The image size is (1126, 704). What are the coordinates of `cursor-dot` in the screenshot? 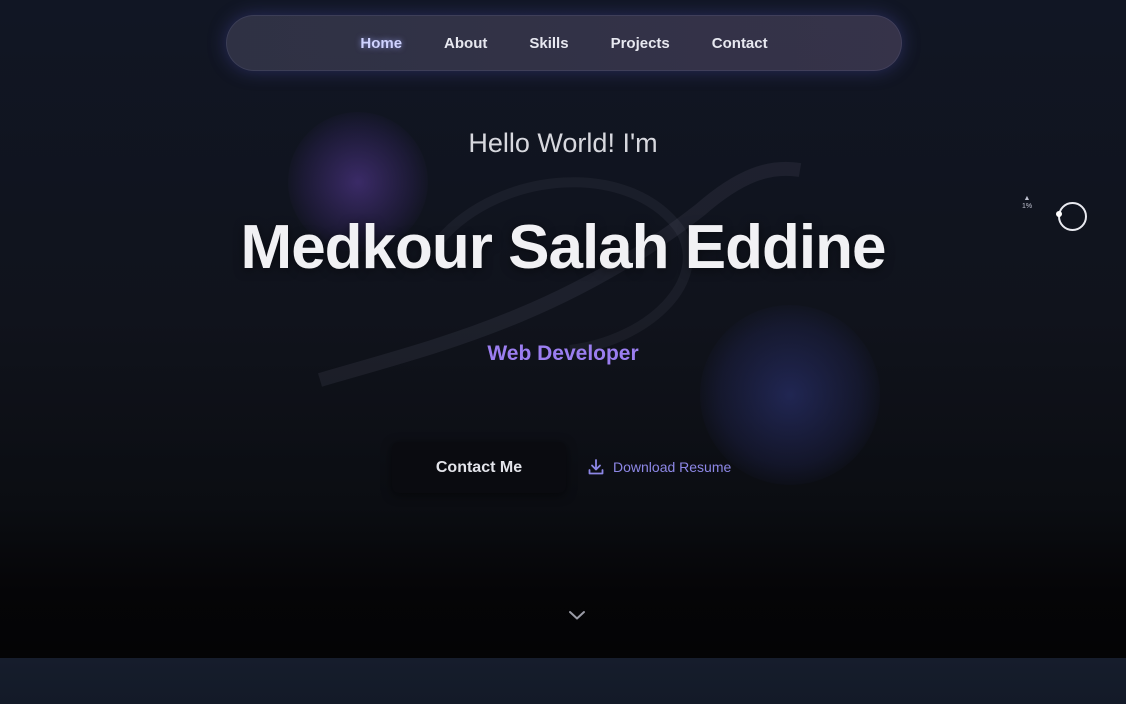 It's located at (1059, 214).